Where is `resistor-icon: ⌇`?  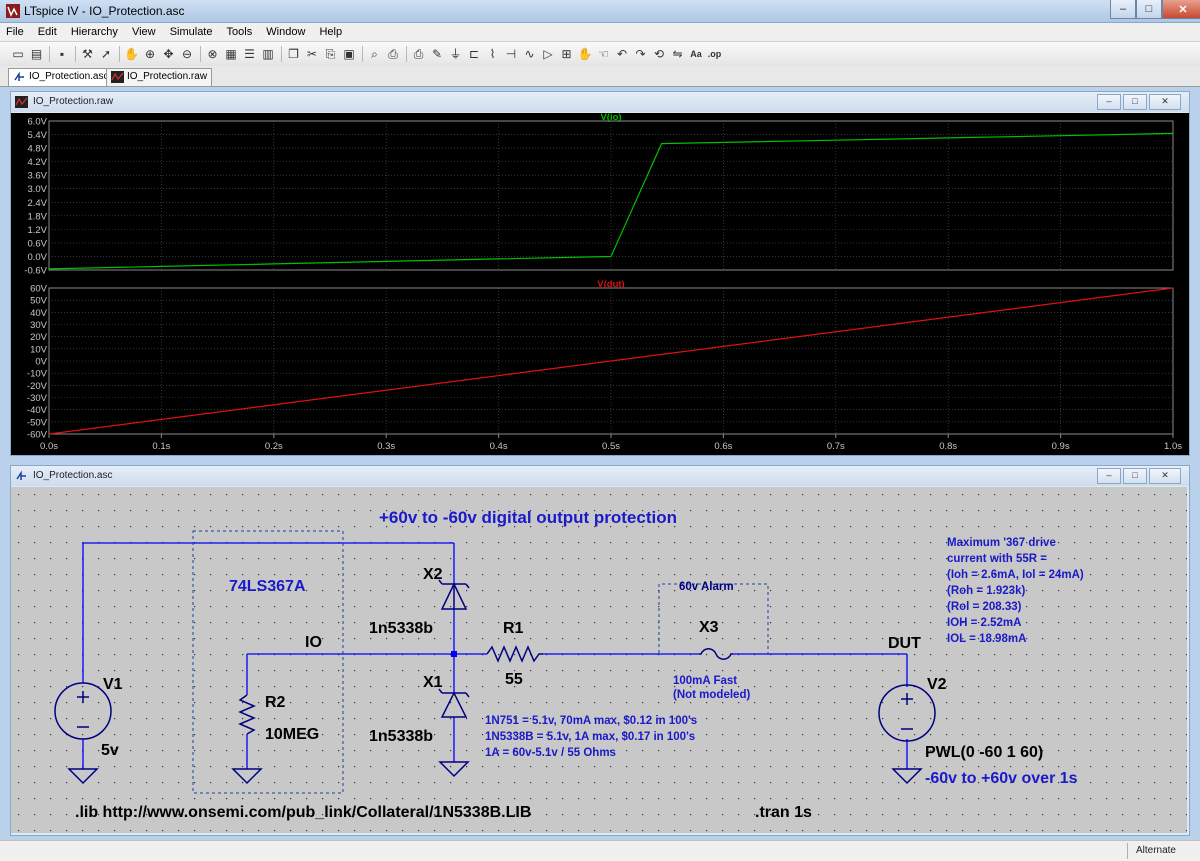
resistor-icon: ⌇ is located at coordinates (493, 54).